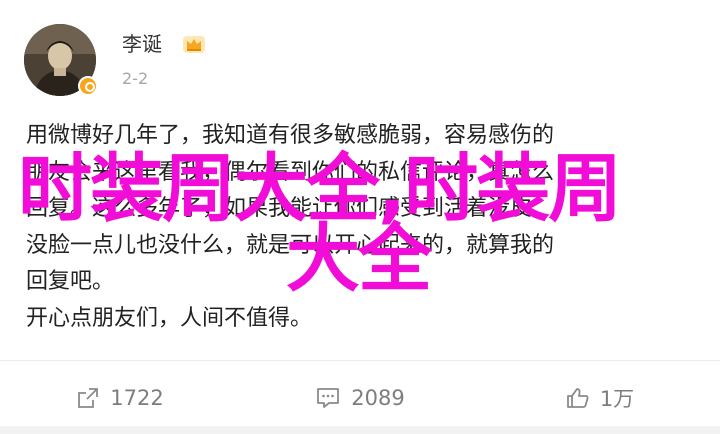  Describe the element at coordinates (279, 208) in the screenshot. I see `content-line: 回复。这么多年了，如果我能让你们感受到活着没皮` at that location.